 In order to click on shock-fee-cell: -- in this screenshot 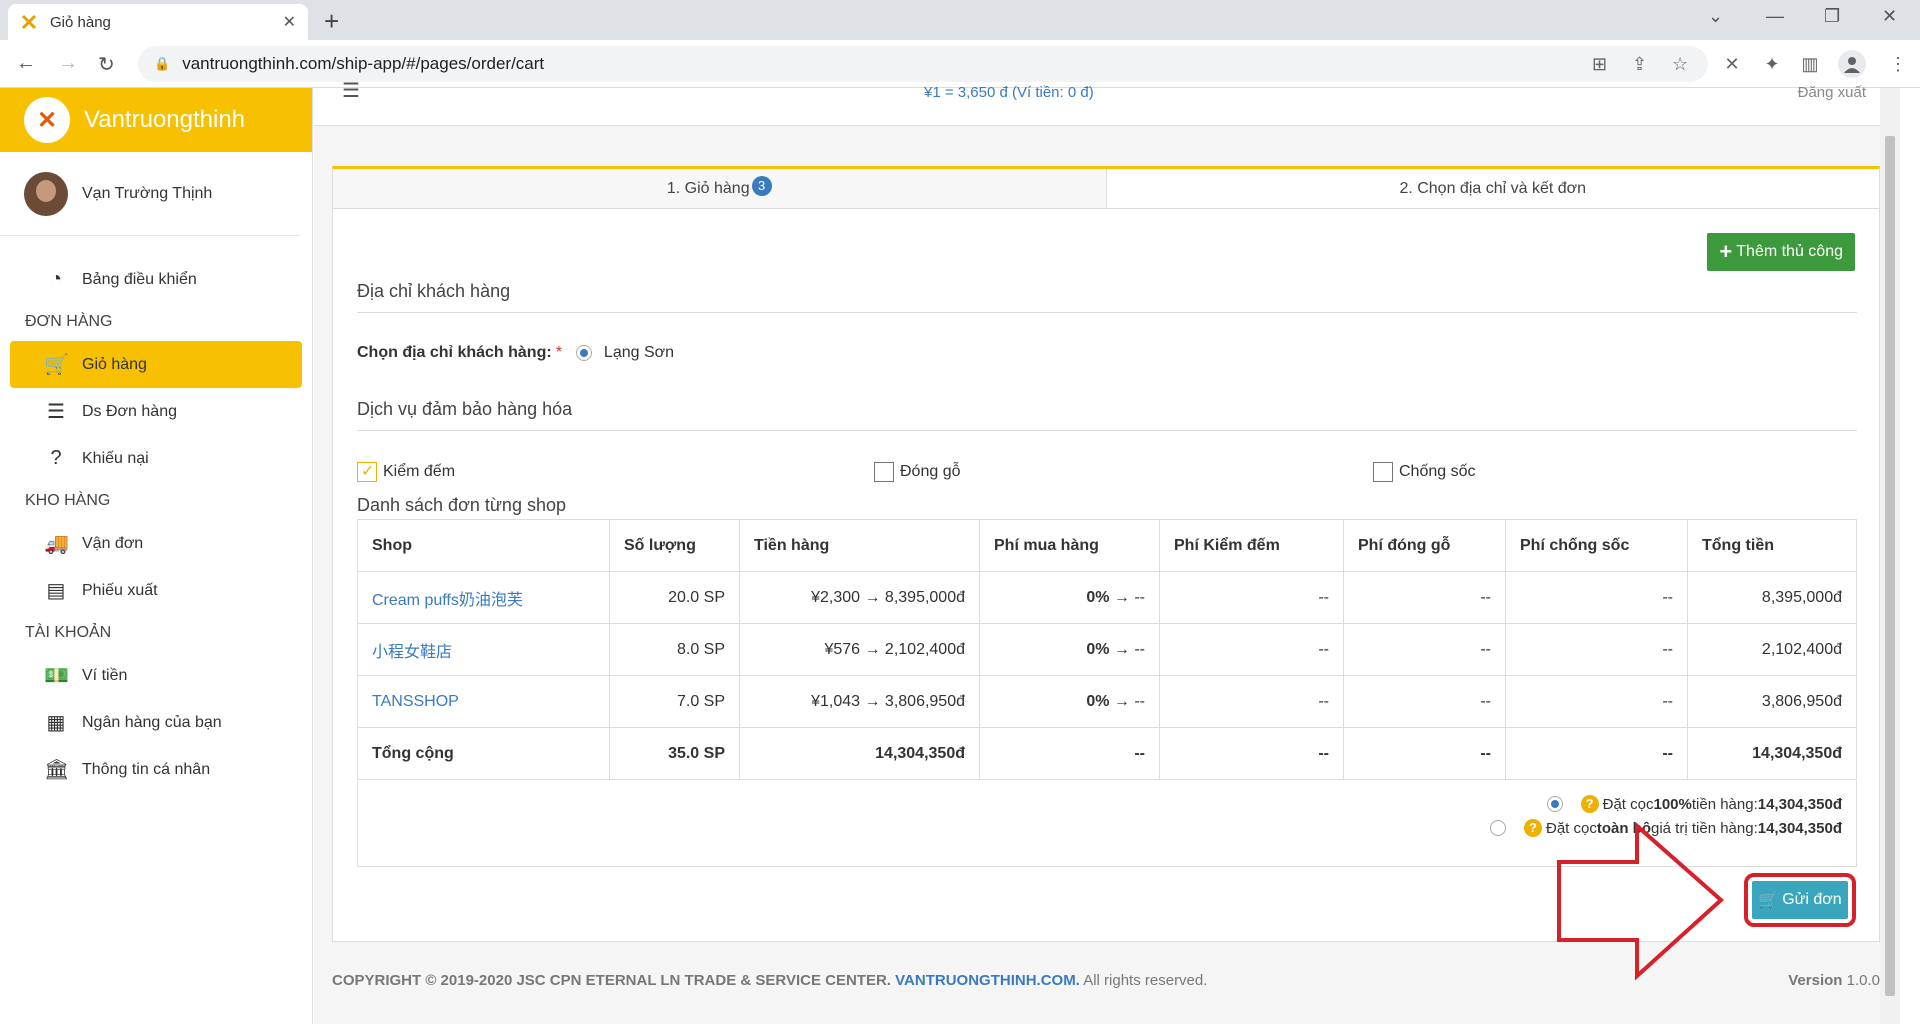, I will do `click(1596, 597)`.